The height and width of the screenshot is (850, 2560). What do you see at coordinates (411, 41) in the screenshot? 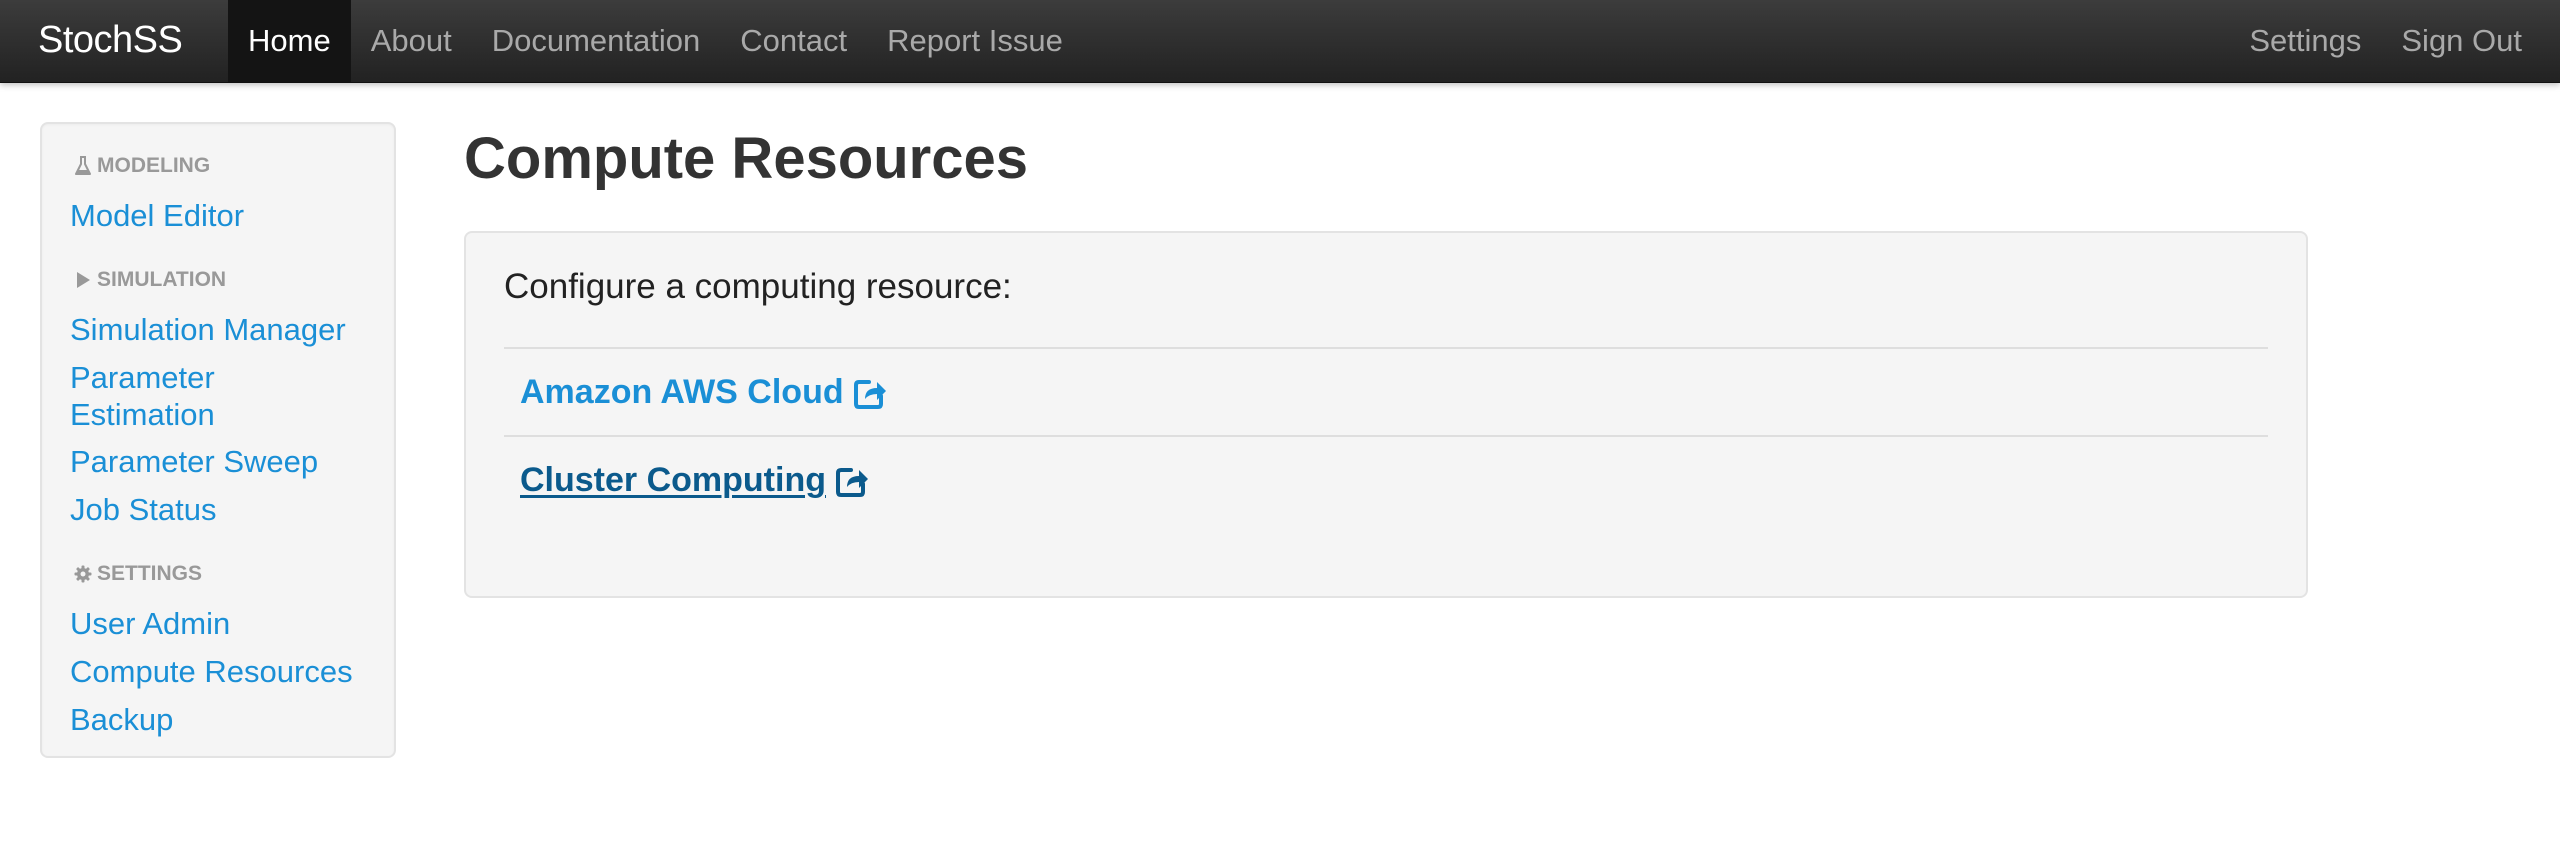
I see `nav-about: About` at bounding box center [411, 41].